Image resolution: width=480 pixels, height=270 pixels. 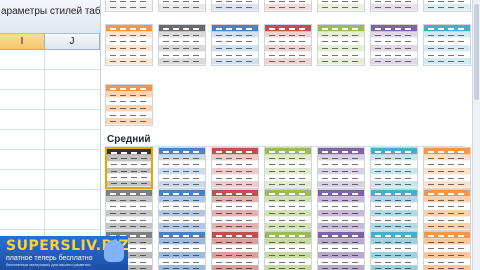 What do you see at coordinates (50, 11) in the screenshot?
I see `table-style-options-label: араметры стилей таблиц` at bounding box center [50, 11].